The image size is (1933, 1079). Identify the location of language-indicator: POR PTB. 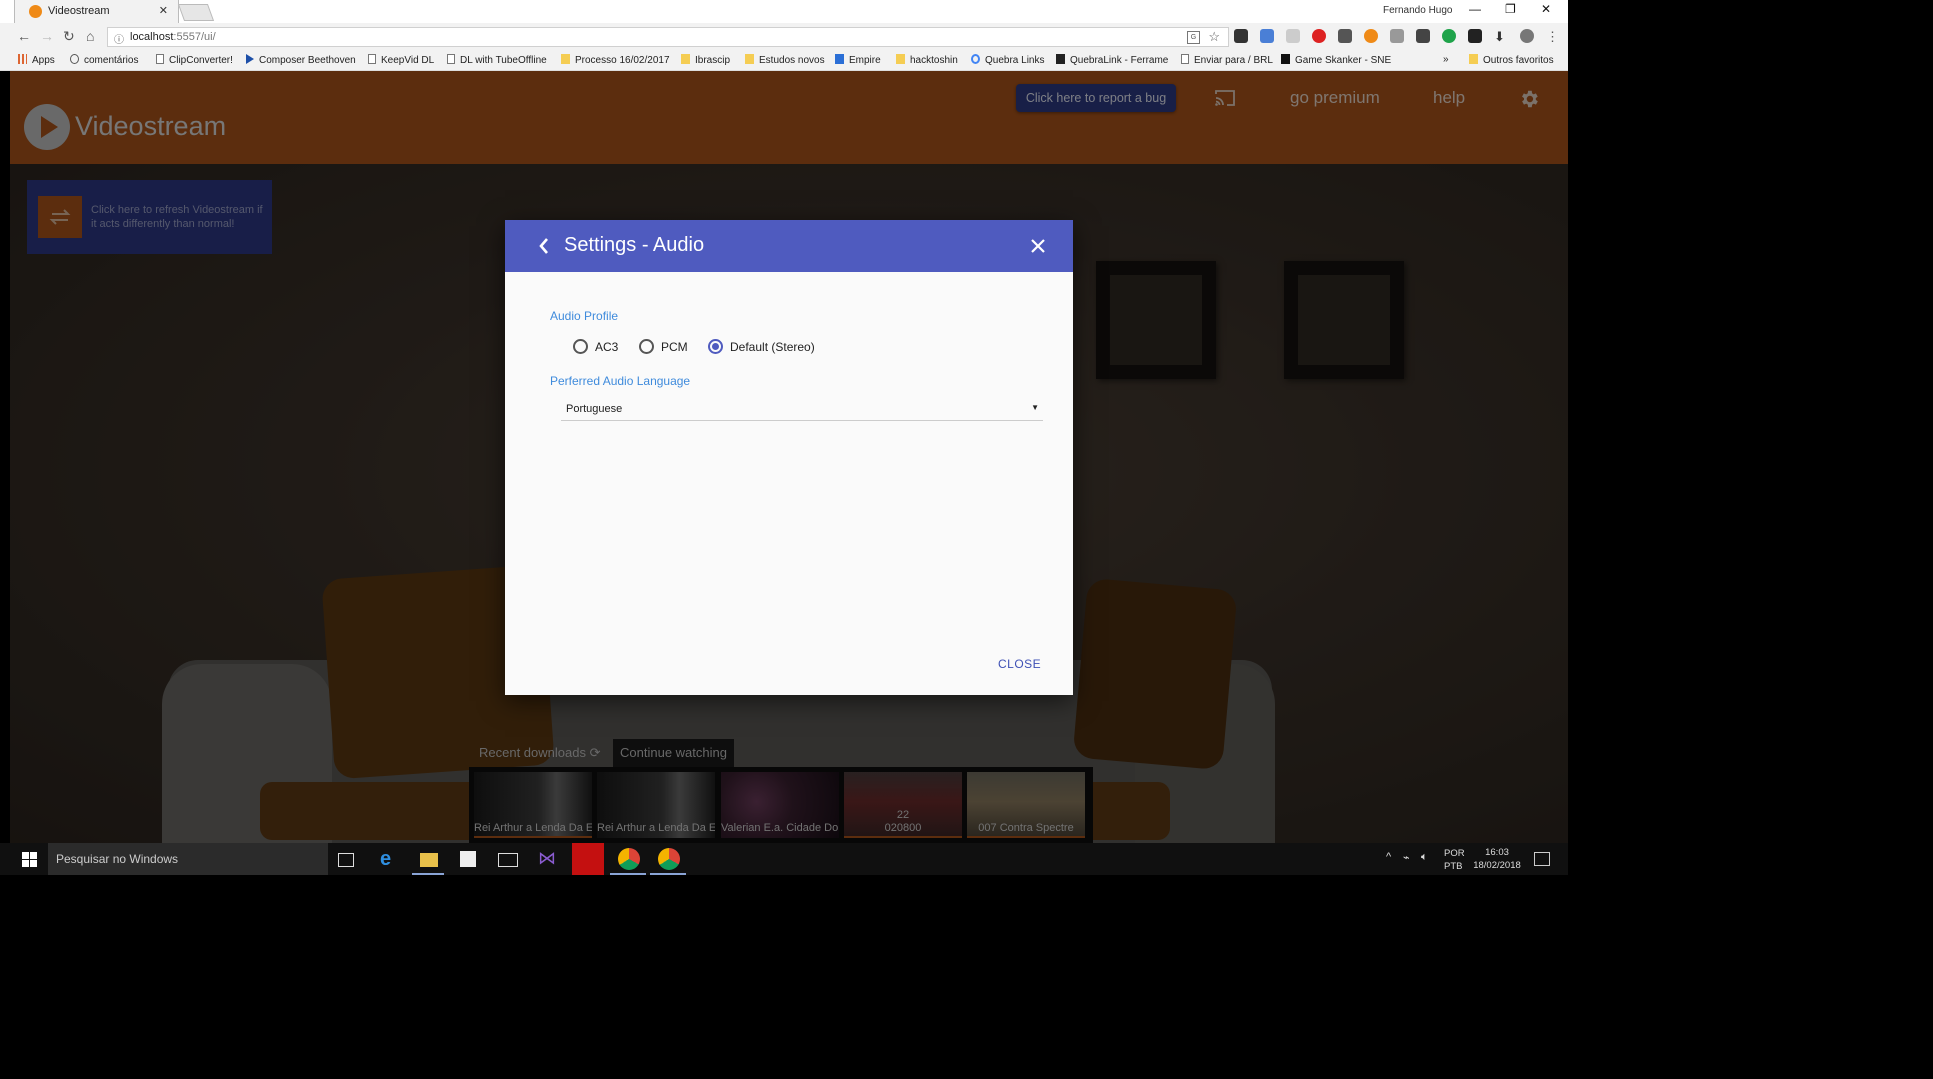
(1454, 860).